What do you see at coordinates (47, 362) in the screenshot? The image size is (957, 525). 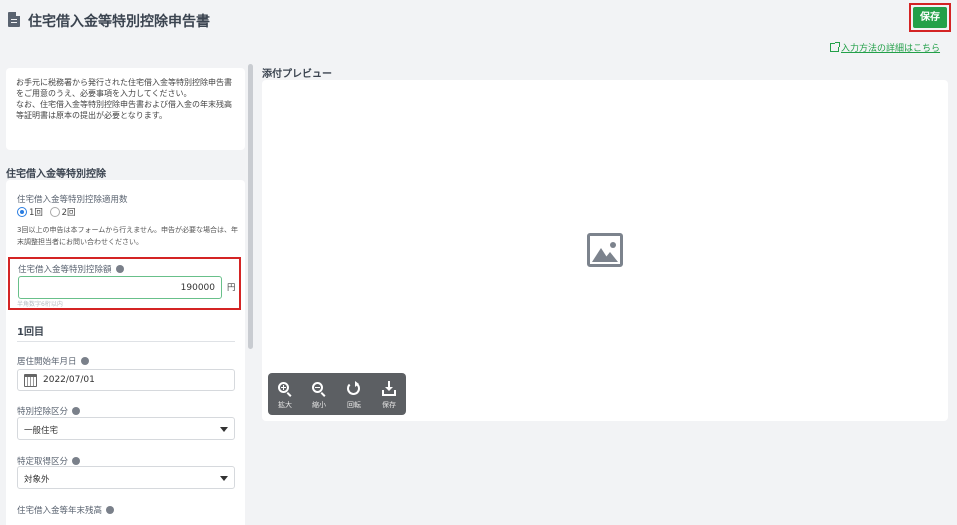 I see `start-date-label-text: 居住開始年月日` at bounding box center [47, 362].